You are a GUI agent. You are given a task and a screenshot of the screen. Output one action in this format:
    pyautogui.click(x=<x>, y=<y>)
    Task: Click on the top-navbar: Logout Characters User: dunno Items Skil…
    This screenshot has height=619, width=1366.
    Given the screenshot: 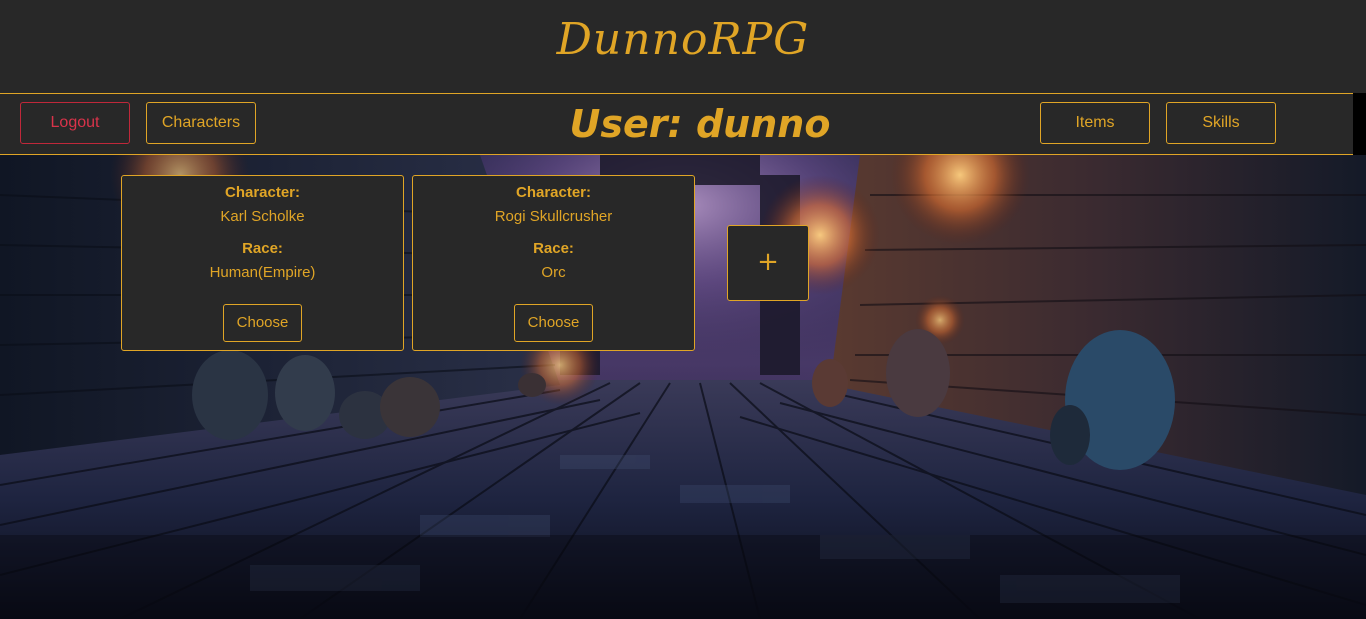 What is the action you would take?
    pyautogui.click(x=676, y=124)
    